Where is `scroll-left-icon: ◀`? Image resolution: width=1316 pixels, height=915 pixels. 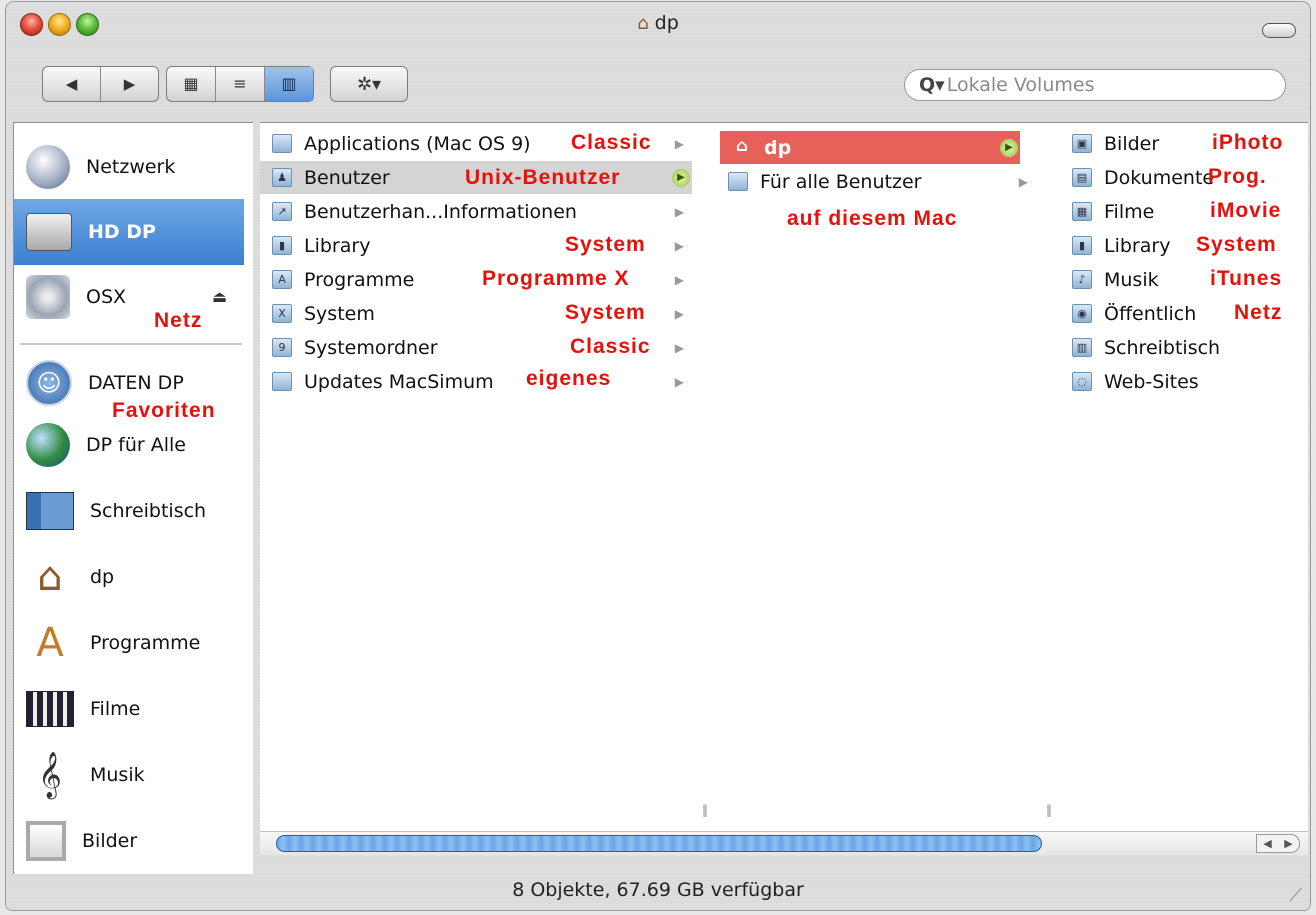 scroll-left-icon: ◀ is located at coordinates (1267, 843).